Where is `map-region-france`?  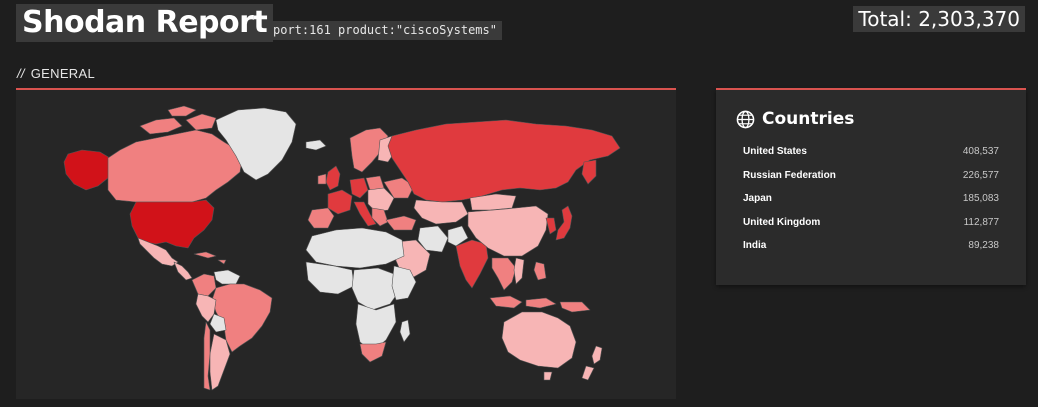
map-region-france is located at coordinates (340, 202).